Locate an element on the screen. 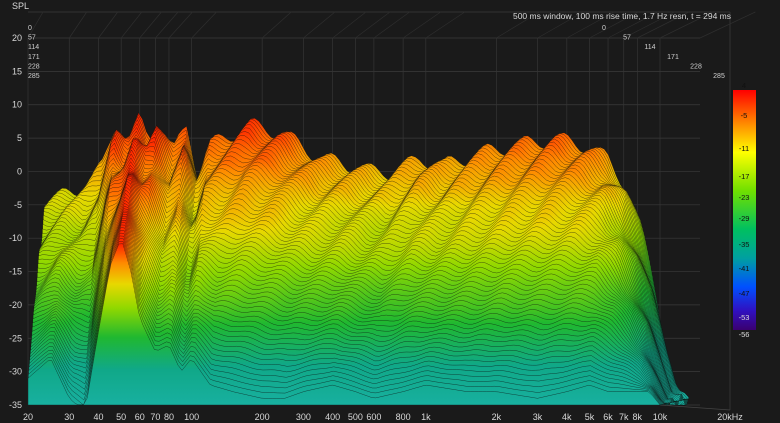 This screenshot has height=423, width=780. time-labels-left: 0 57 114 171 228 285 is located at coordinates (34, 52).